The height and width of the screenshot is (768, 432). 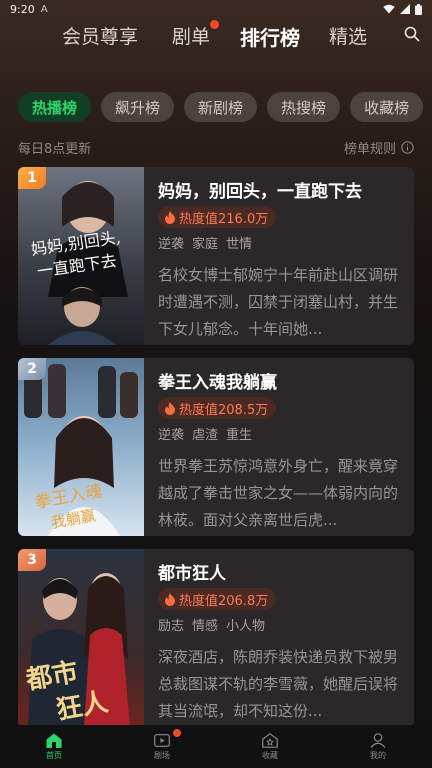 I want to click on tag-list: 励志 情感 小人物, so click(x=281, y=624).